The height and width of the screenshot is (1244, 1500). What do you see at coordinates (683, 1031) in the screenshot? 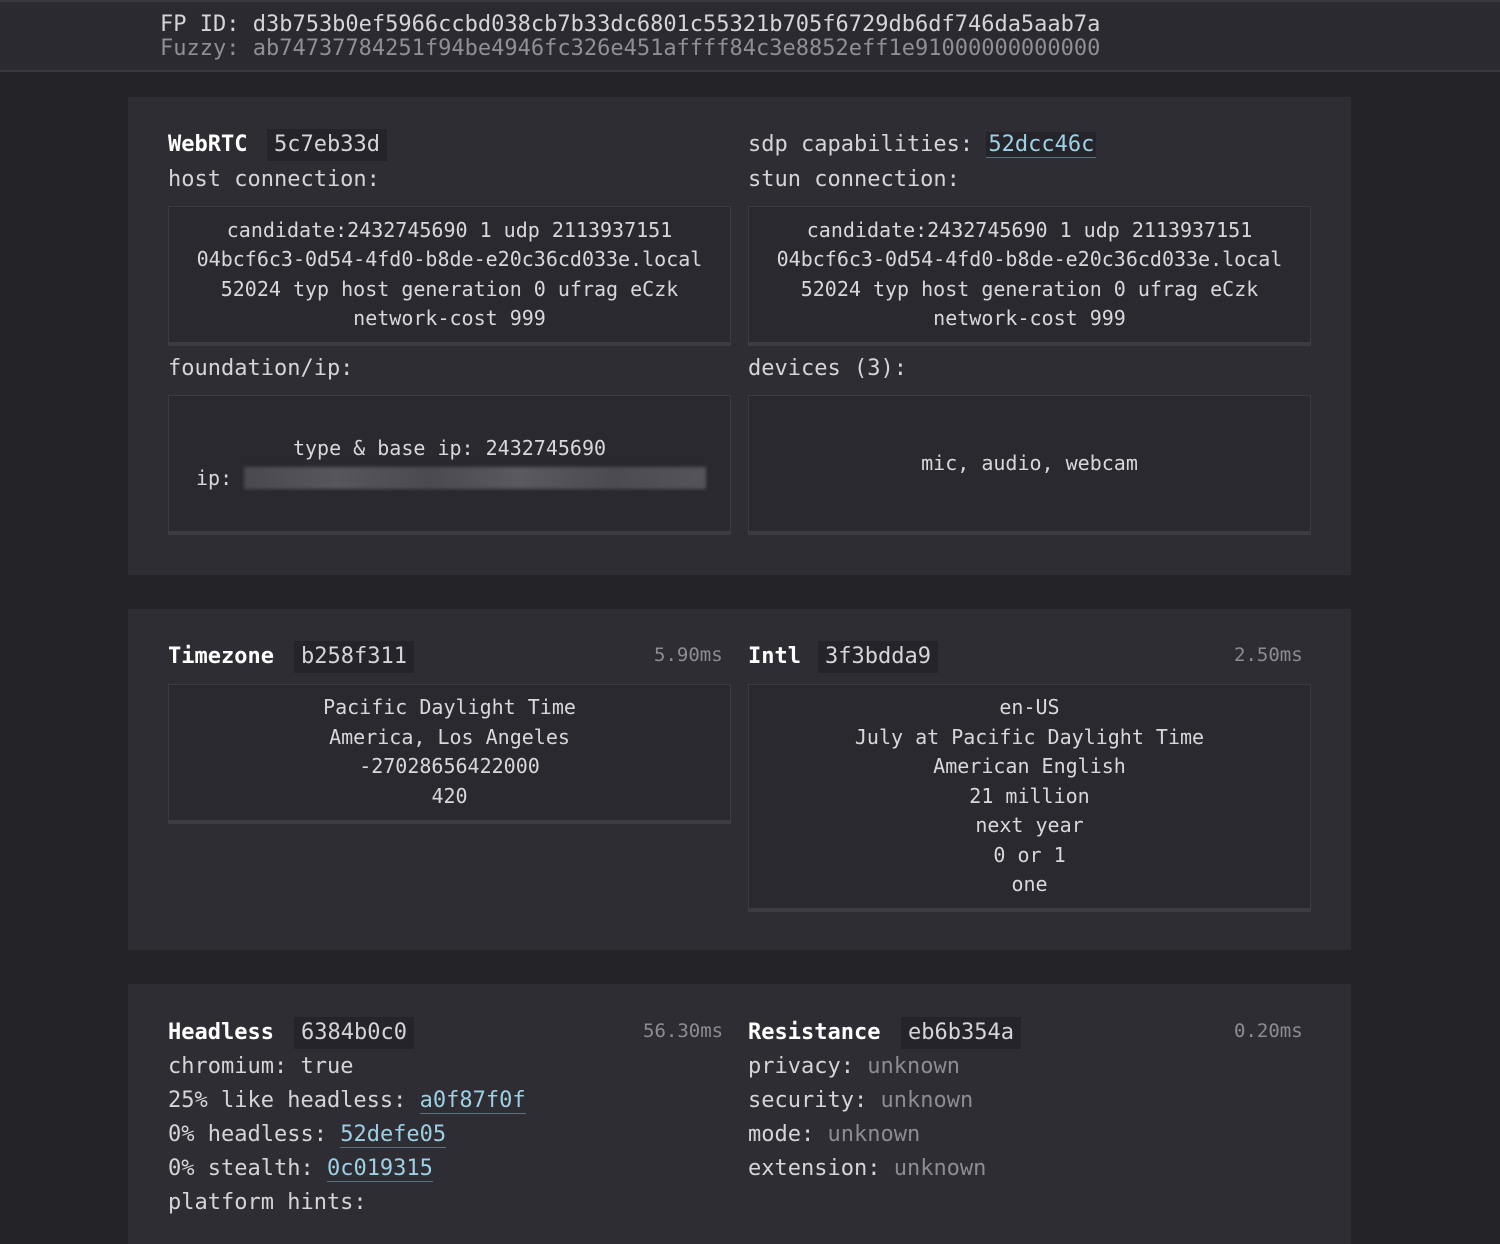
I see `headless-timing: 56.30ms` at bounding box center [683, 1031].